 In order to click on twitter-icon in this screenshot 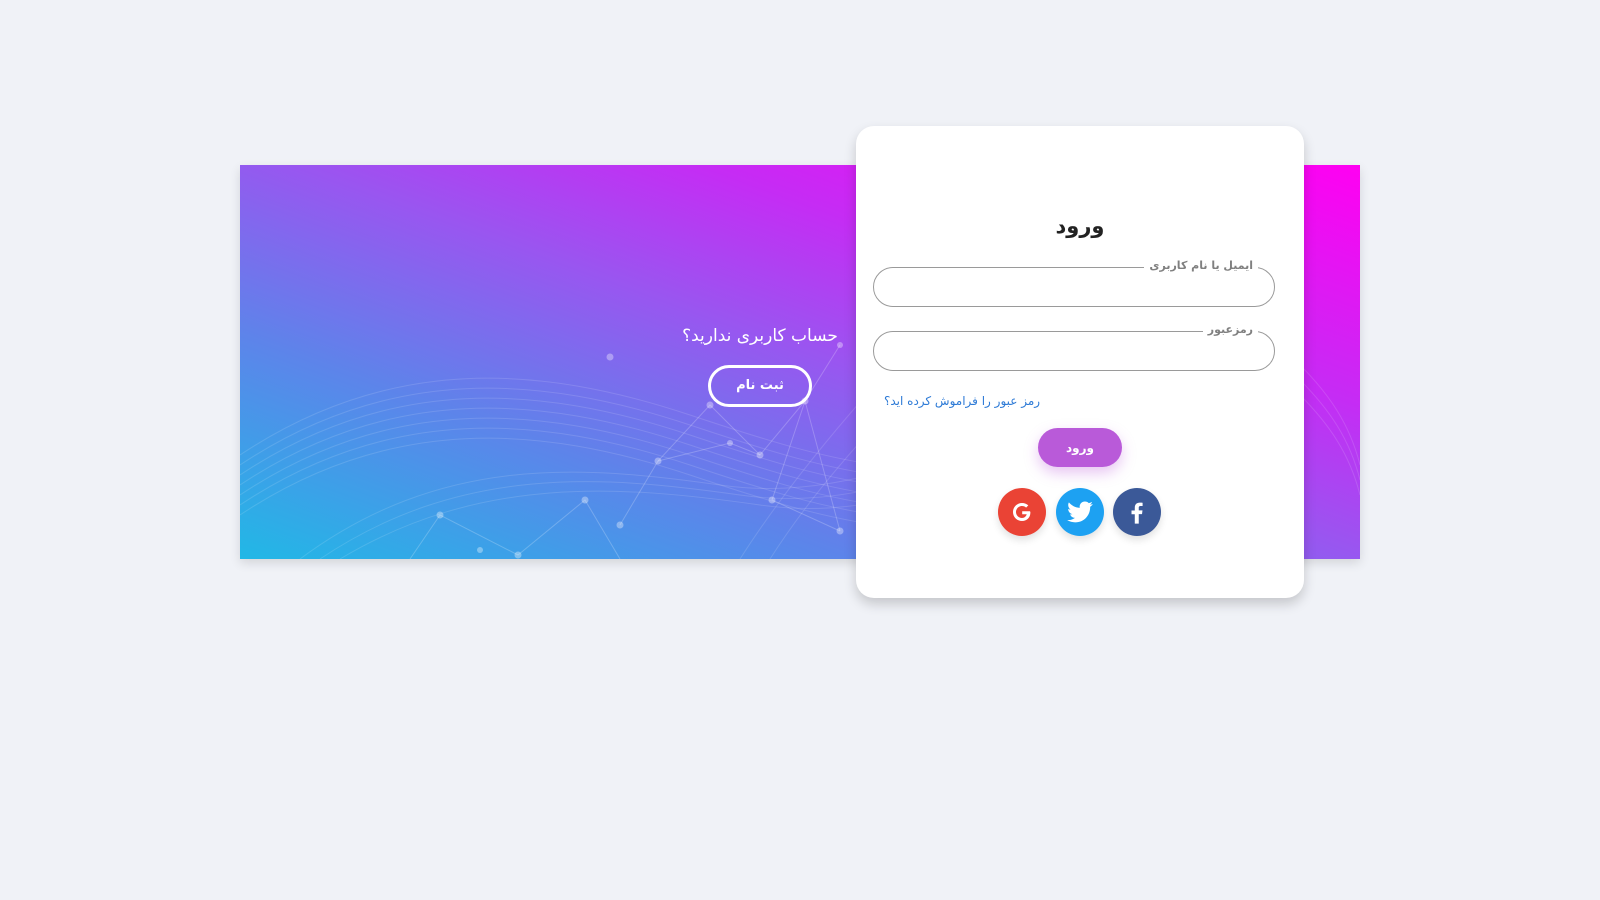, I will do `click(1080, 512)`.